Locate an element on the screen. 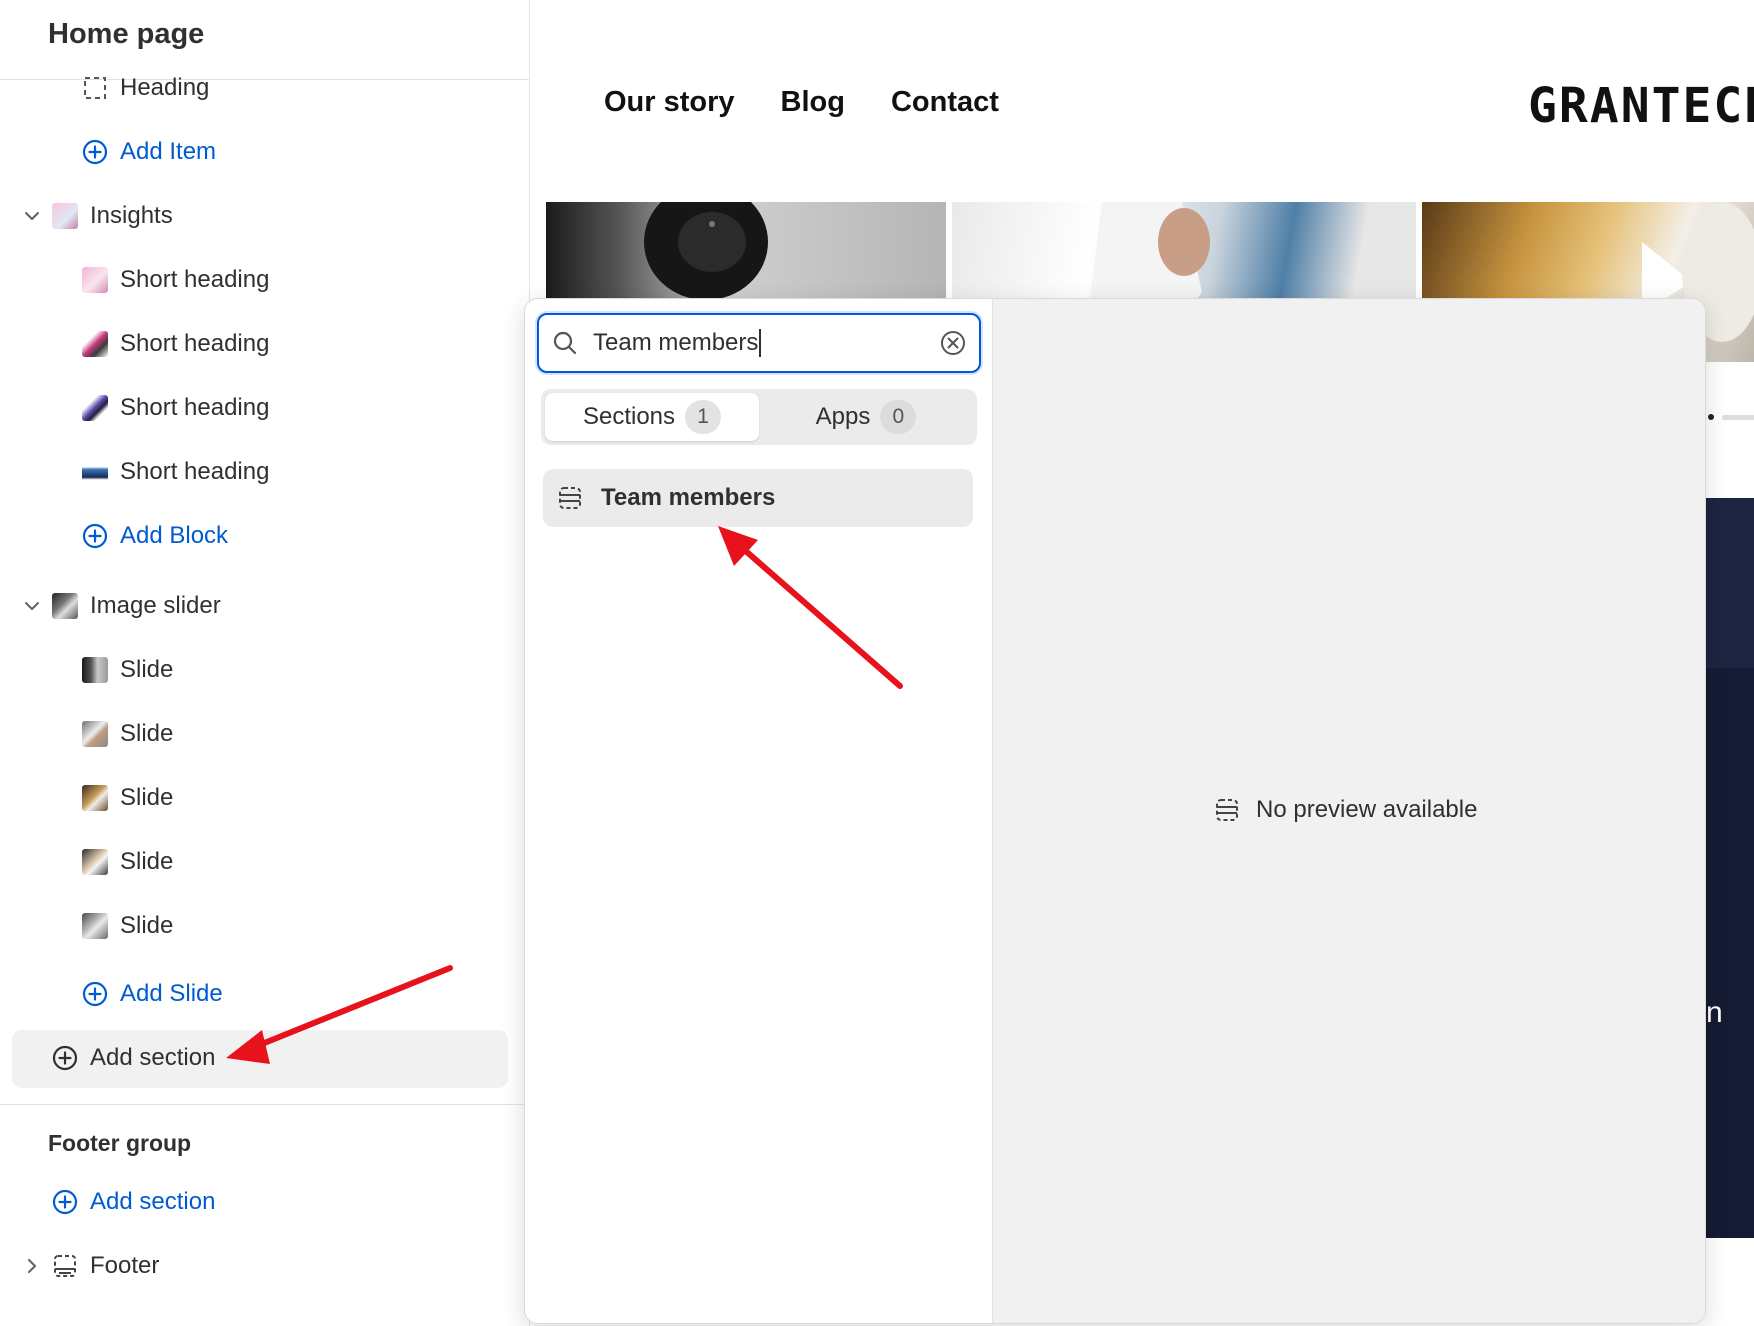  section-result-team-members: Team members is located at coordinates (758, 498).